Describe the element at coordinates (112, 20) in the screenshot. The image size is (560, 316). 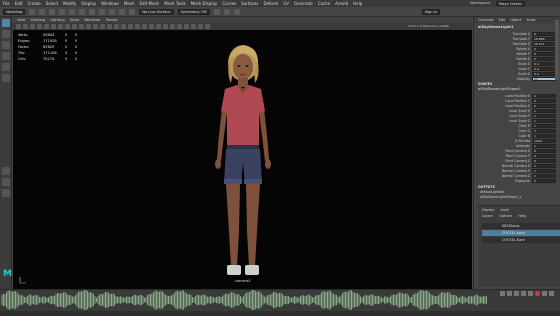
I see `viewport-menu-panels: Panels` at that location.